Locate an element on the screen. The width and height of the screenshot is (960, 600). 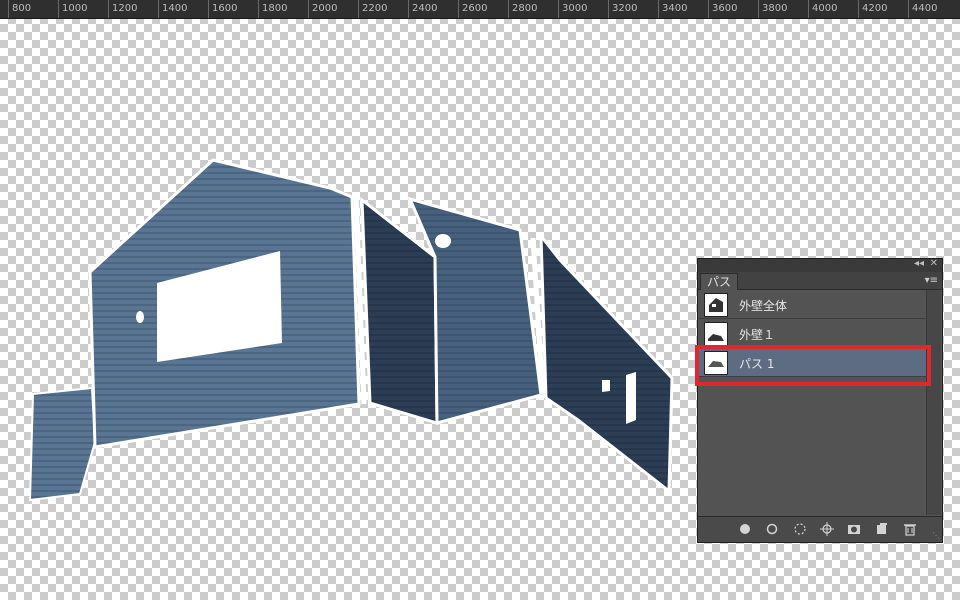
ruler-label: 3200 is located at coordinates (625, 8).